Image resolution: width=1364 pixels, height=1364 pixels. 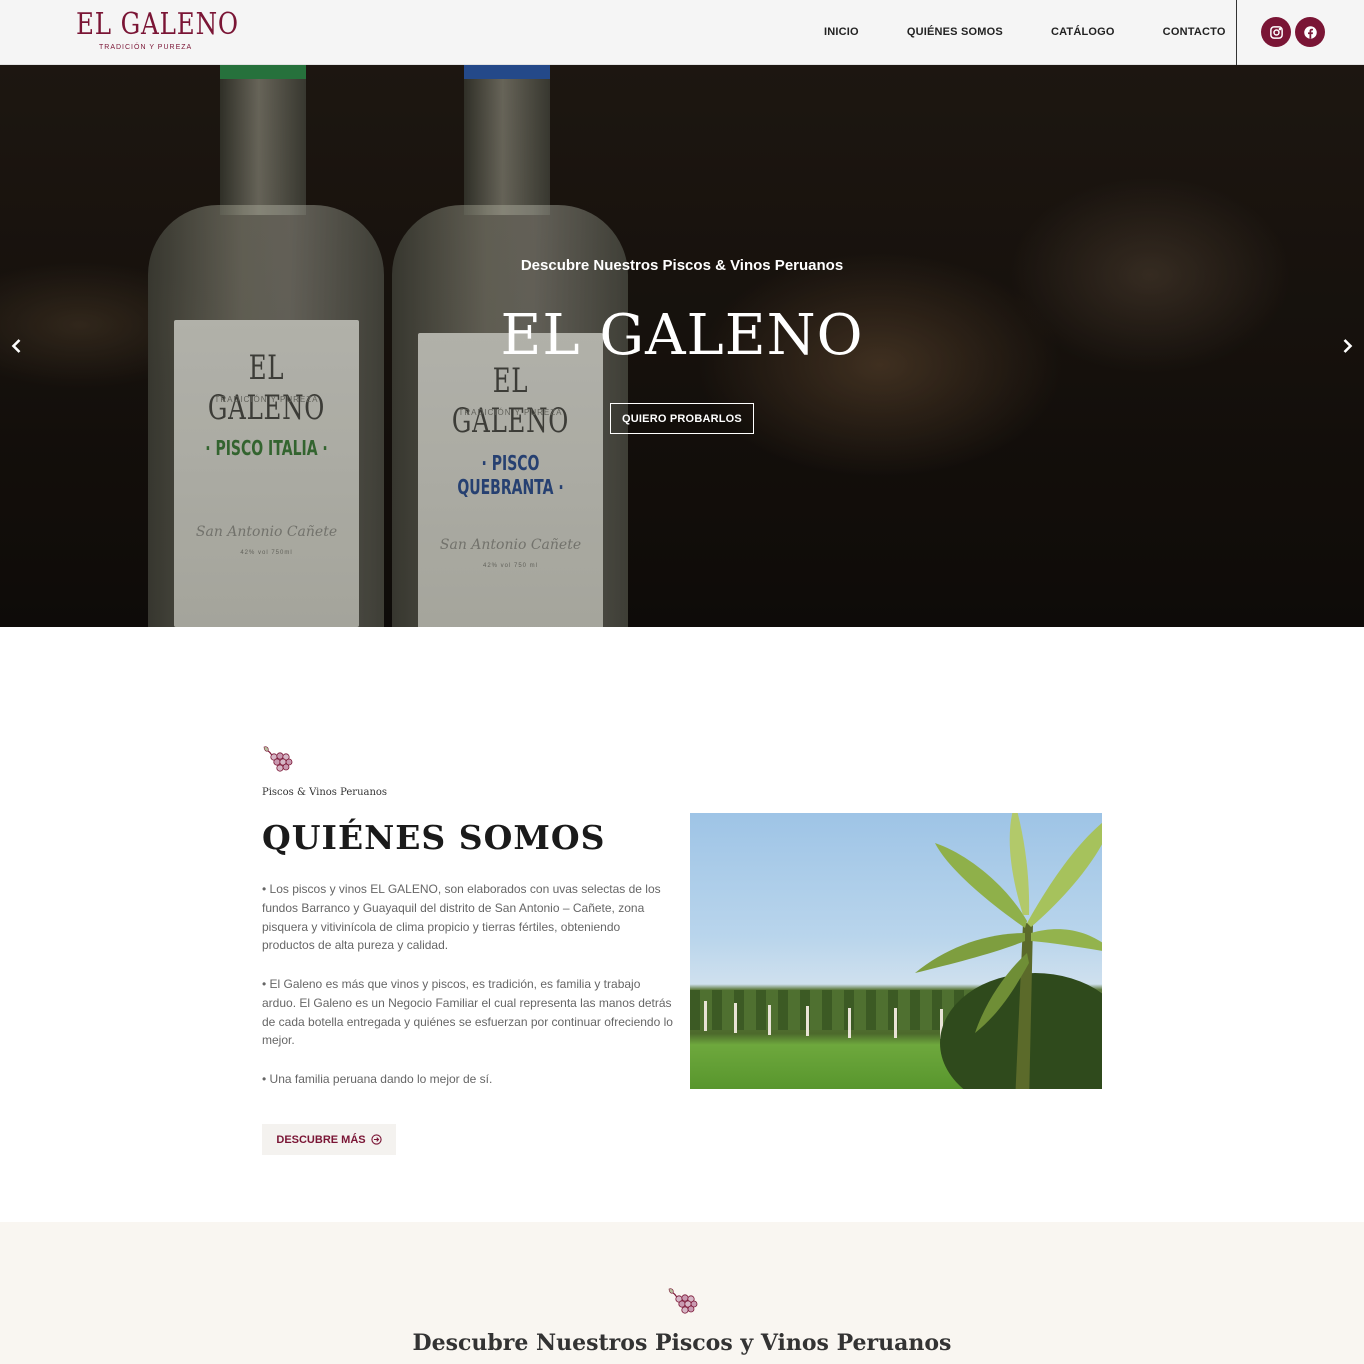 What do you see at coordinates (841, 32) in the screenshot?
I see `nav-item-inicio: INICIO` at bounding box center [841, 32].